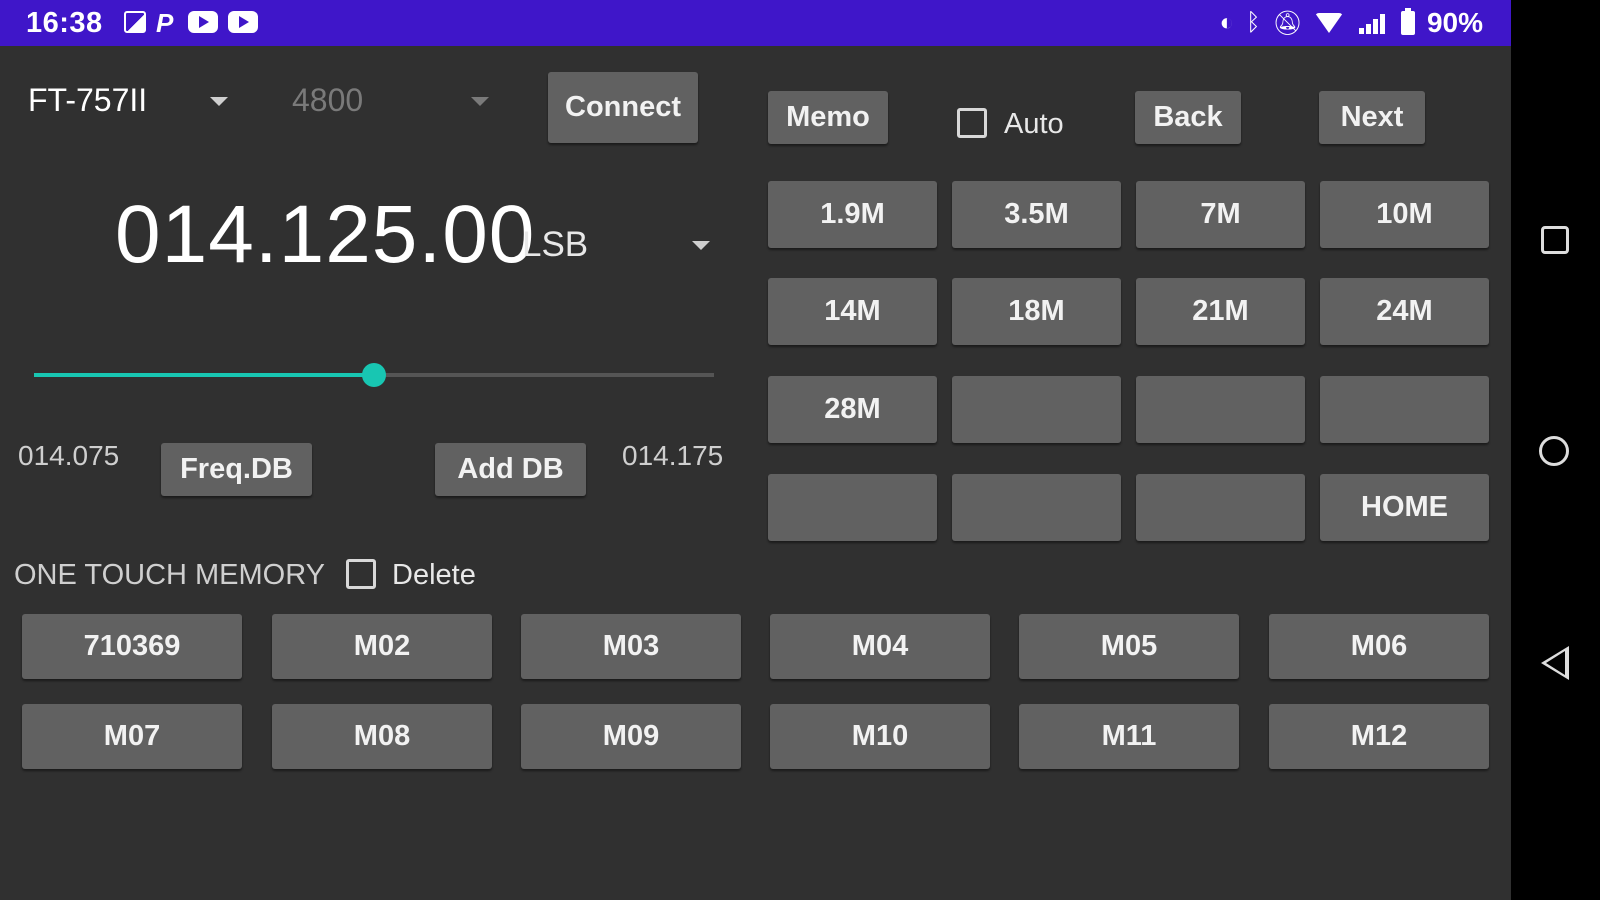  What do you see at coordinates (880, 736) in the screenshot?
I see `memory-button: M10` at bounding box center [880, 736].